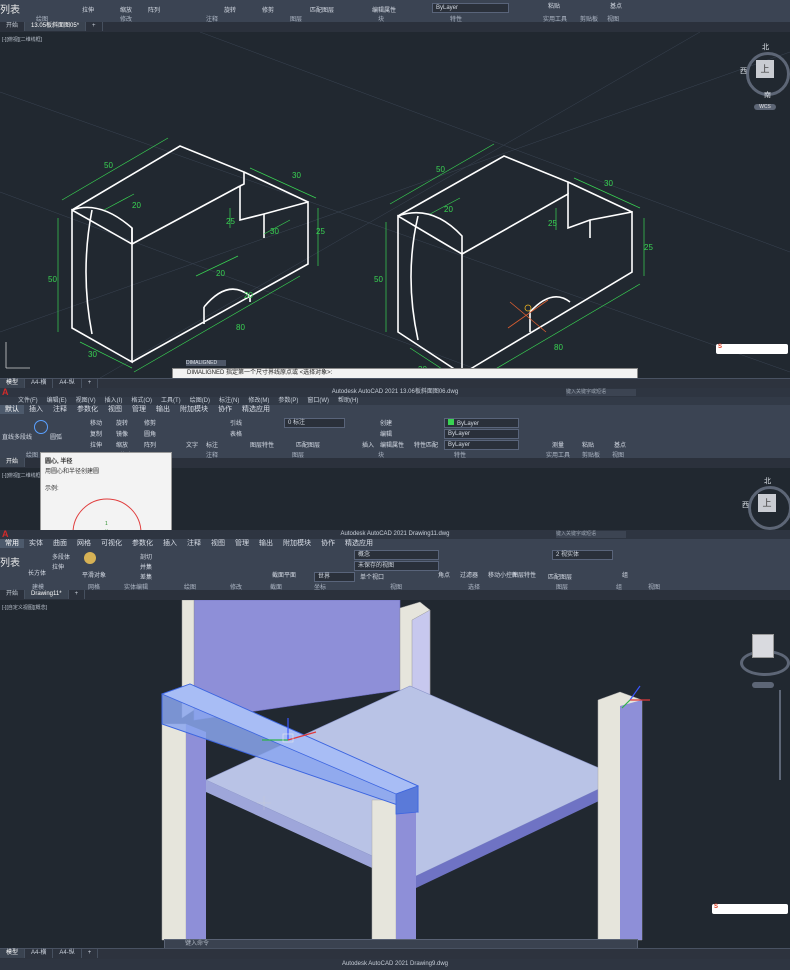 This screenshot has width=790, height=970. I want to click on compass-south: 南, so click(767, 95).